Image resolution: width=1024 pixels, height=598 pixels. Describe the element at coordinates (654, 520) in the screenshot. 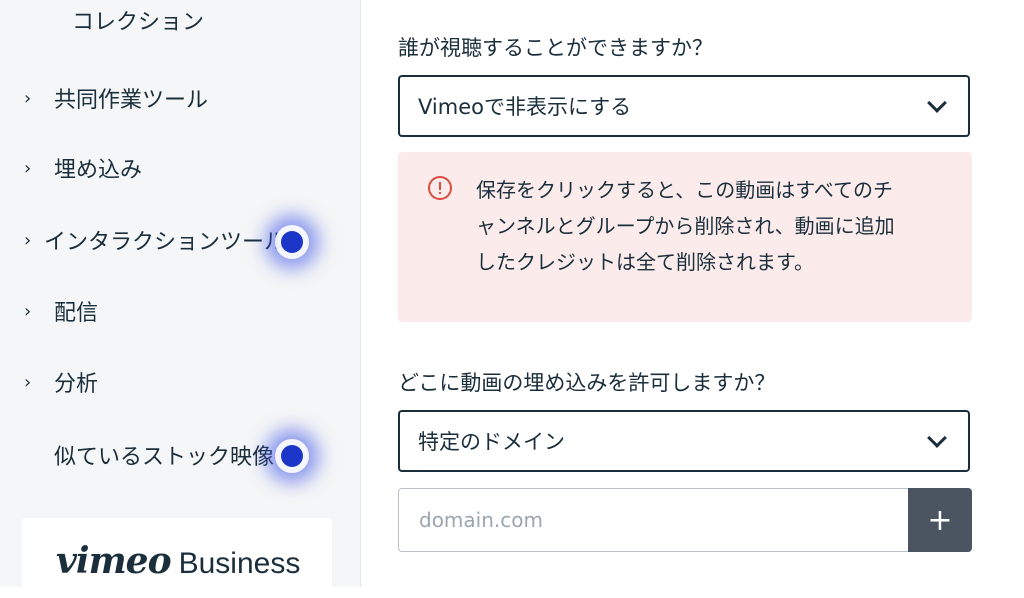

I see `domain-input` at that location.